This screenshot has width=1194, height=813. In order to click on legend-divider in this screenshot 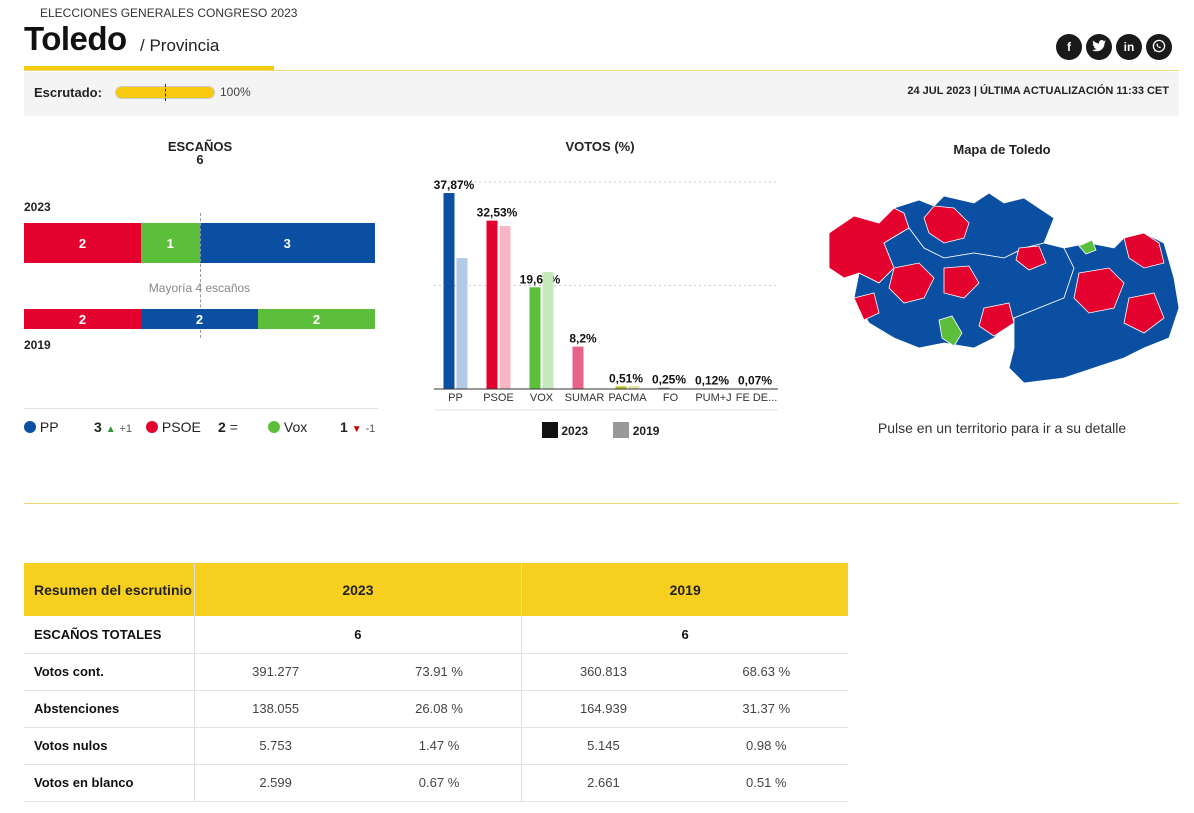, I will do `click(201, 408)`.